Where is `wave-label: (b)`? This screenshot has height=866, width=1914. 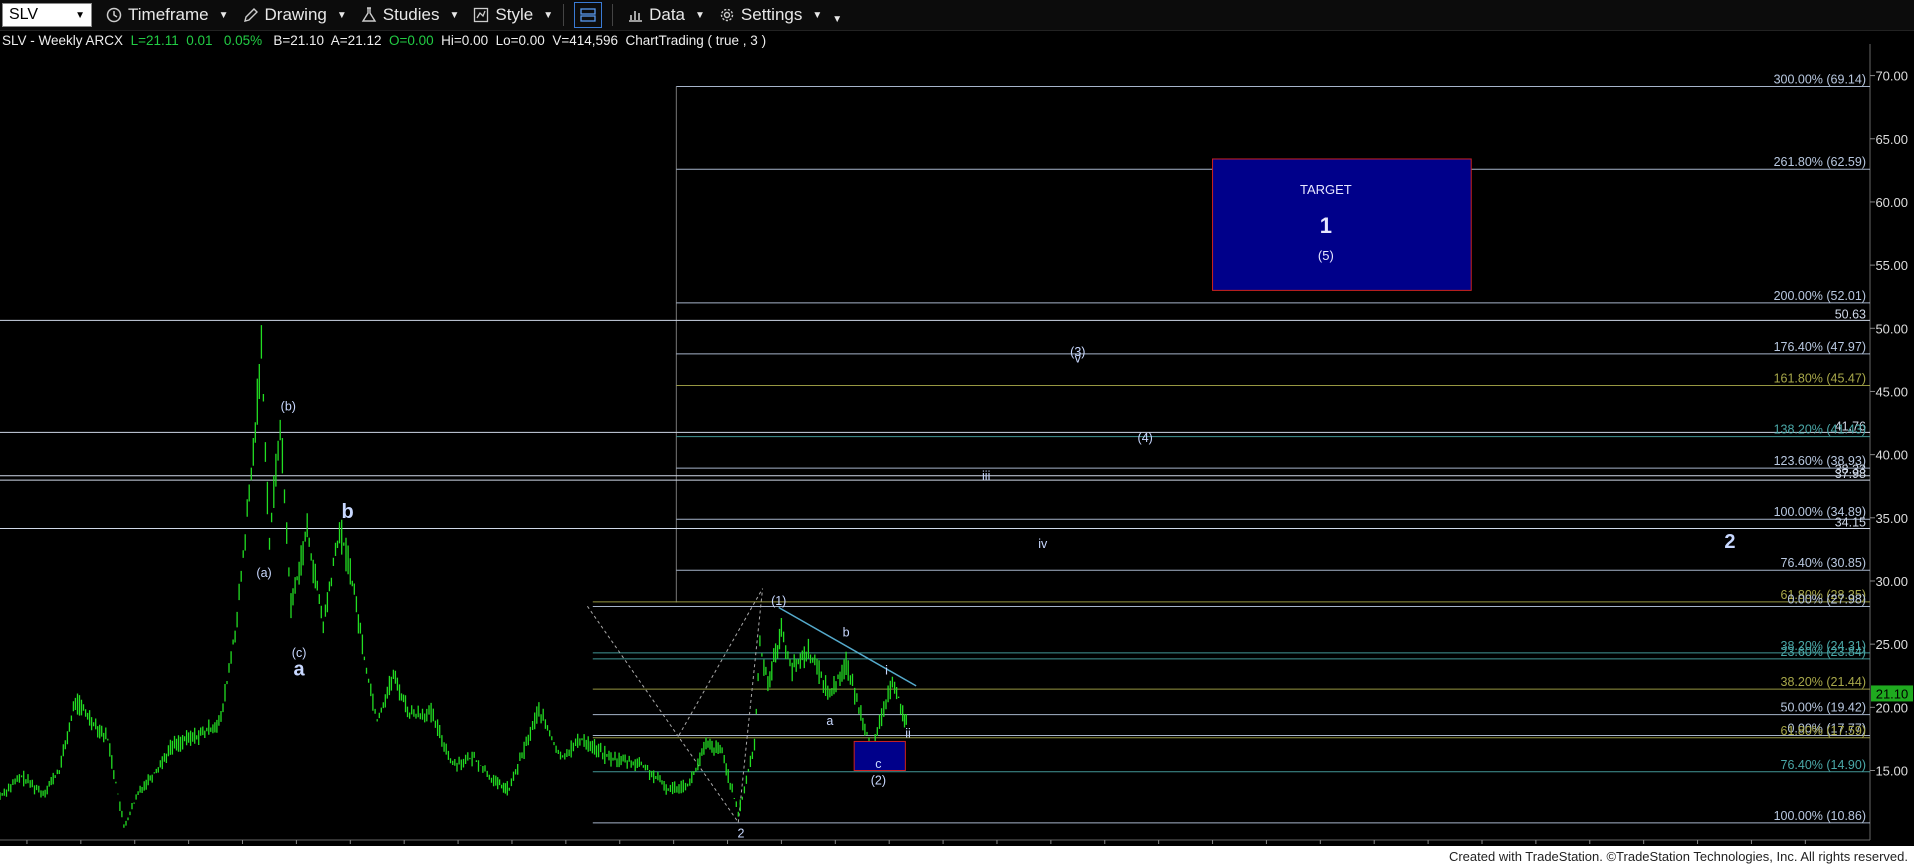 wave-label: (b) is located at coordinates (288, 406).